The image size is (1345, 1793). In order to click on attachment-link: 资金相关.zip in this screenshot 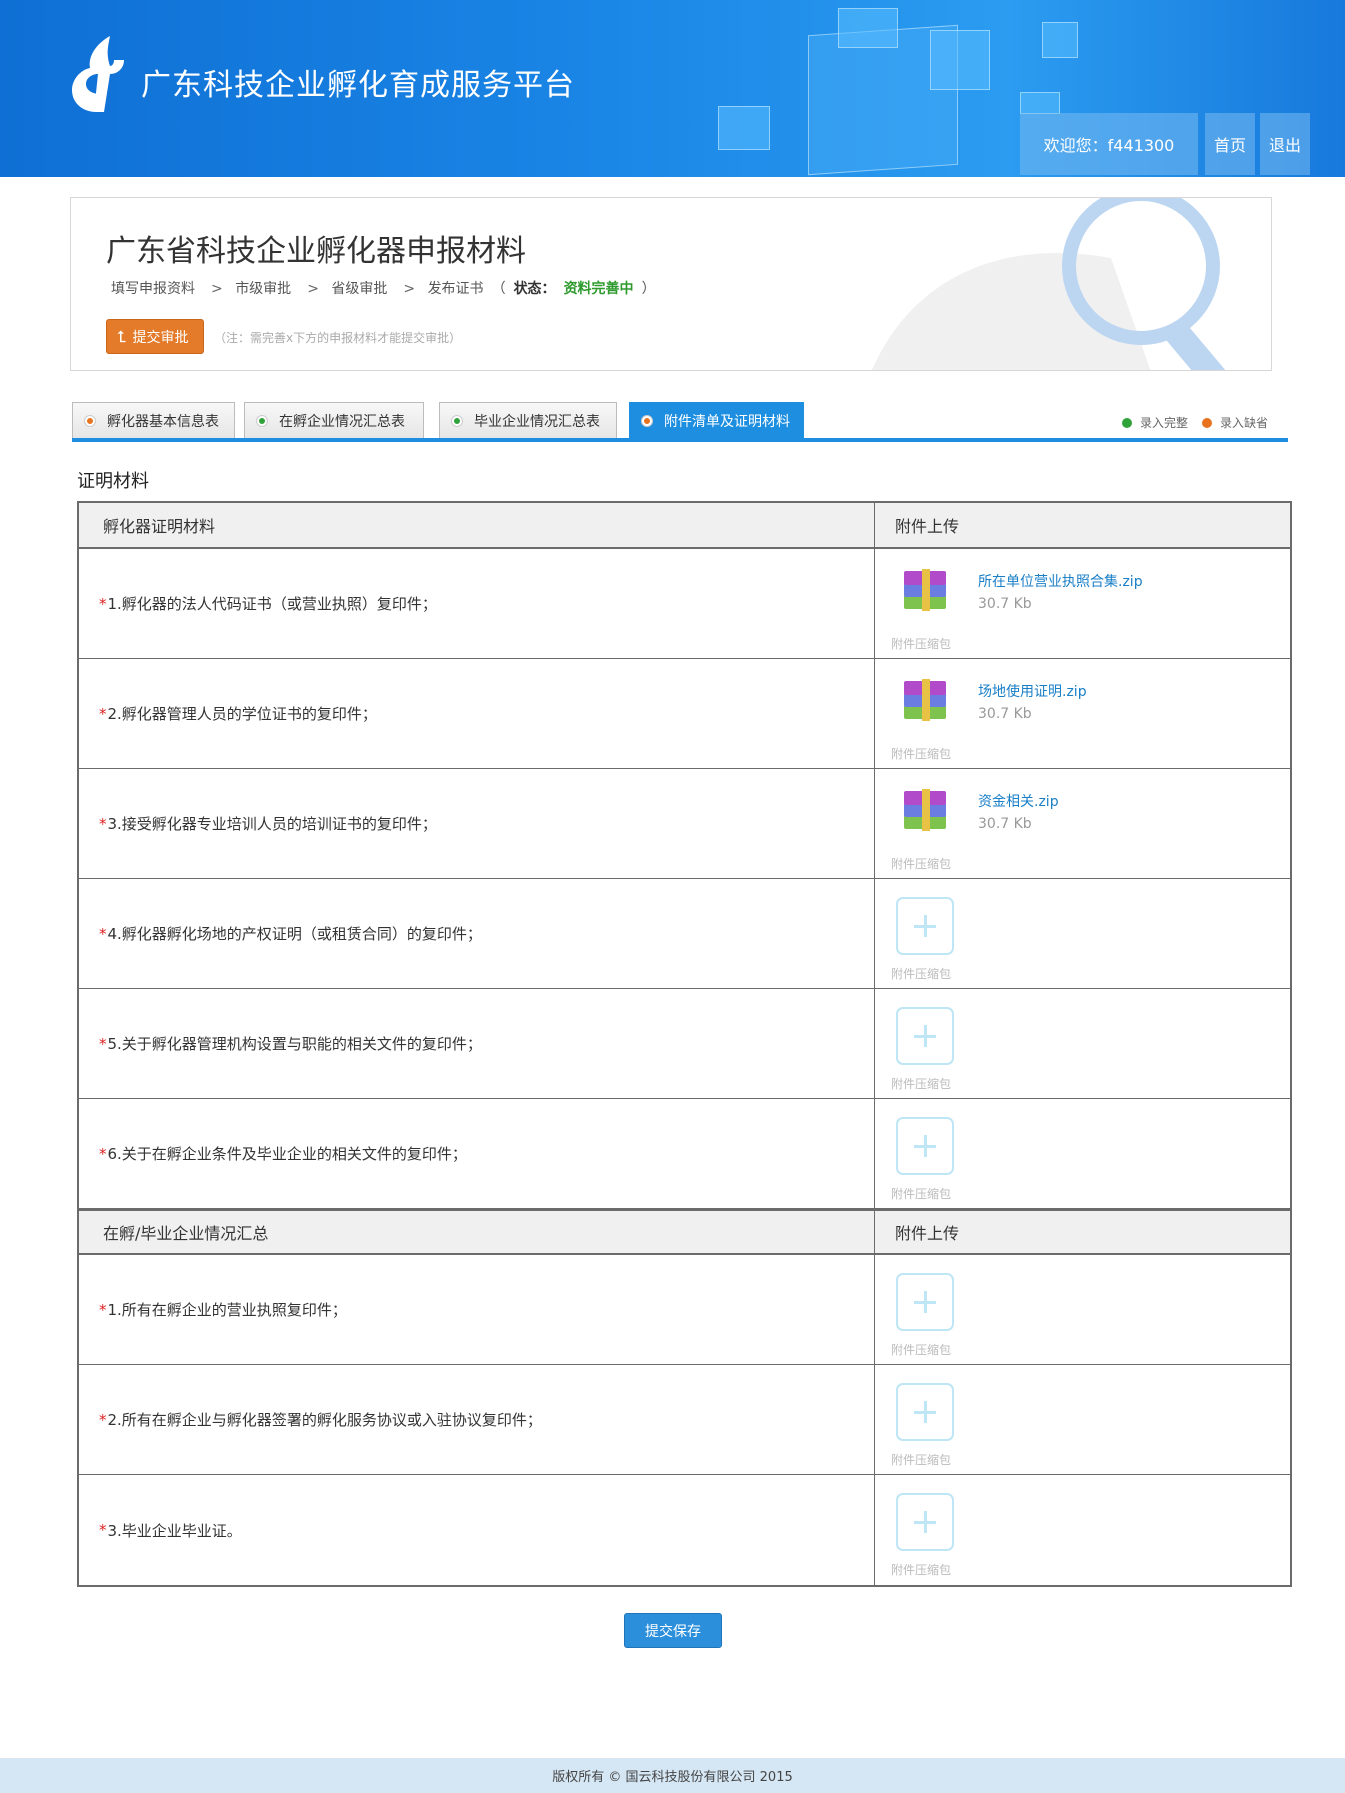, I will do `click(1018, 801)`.